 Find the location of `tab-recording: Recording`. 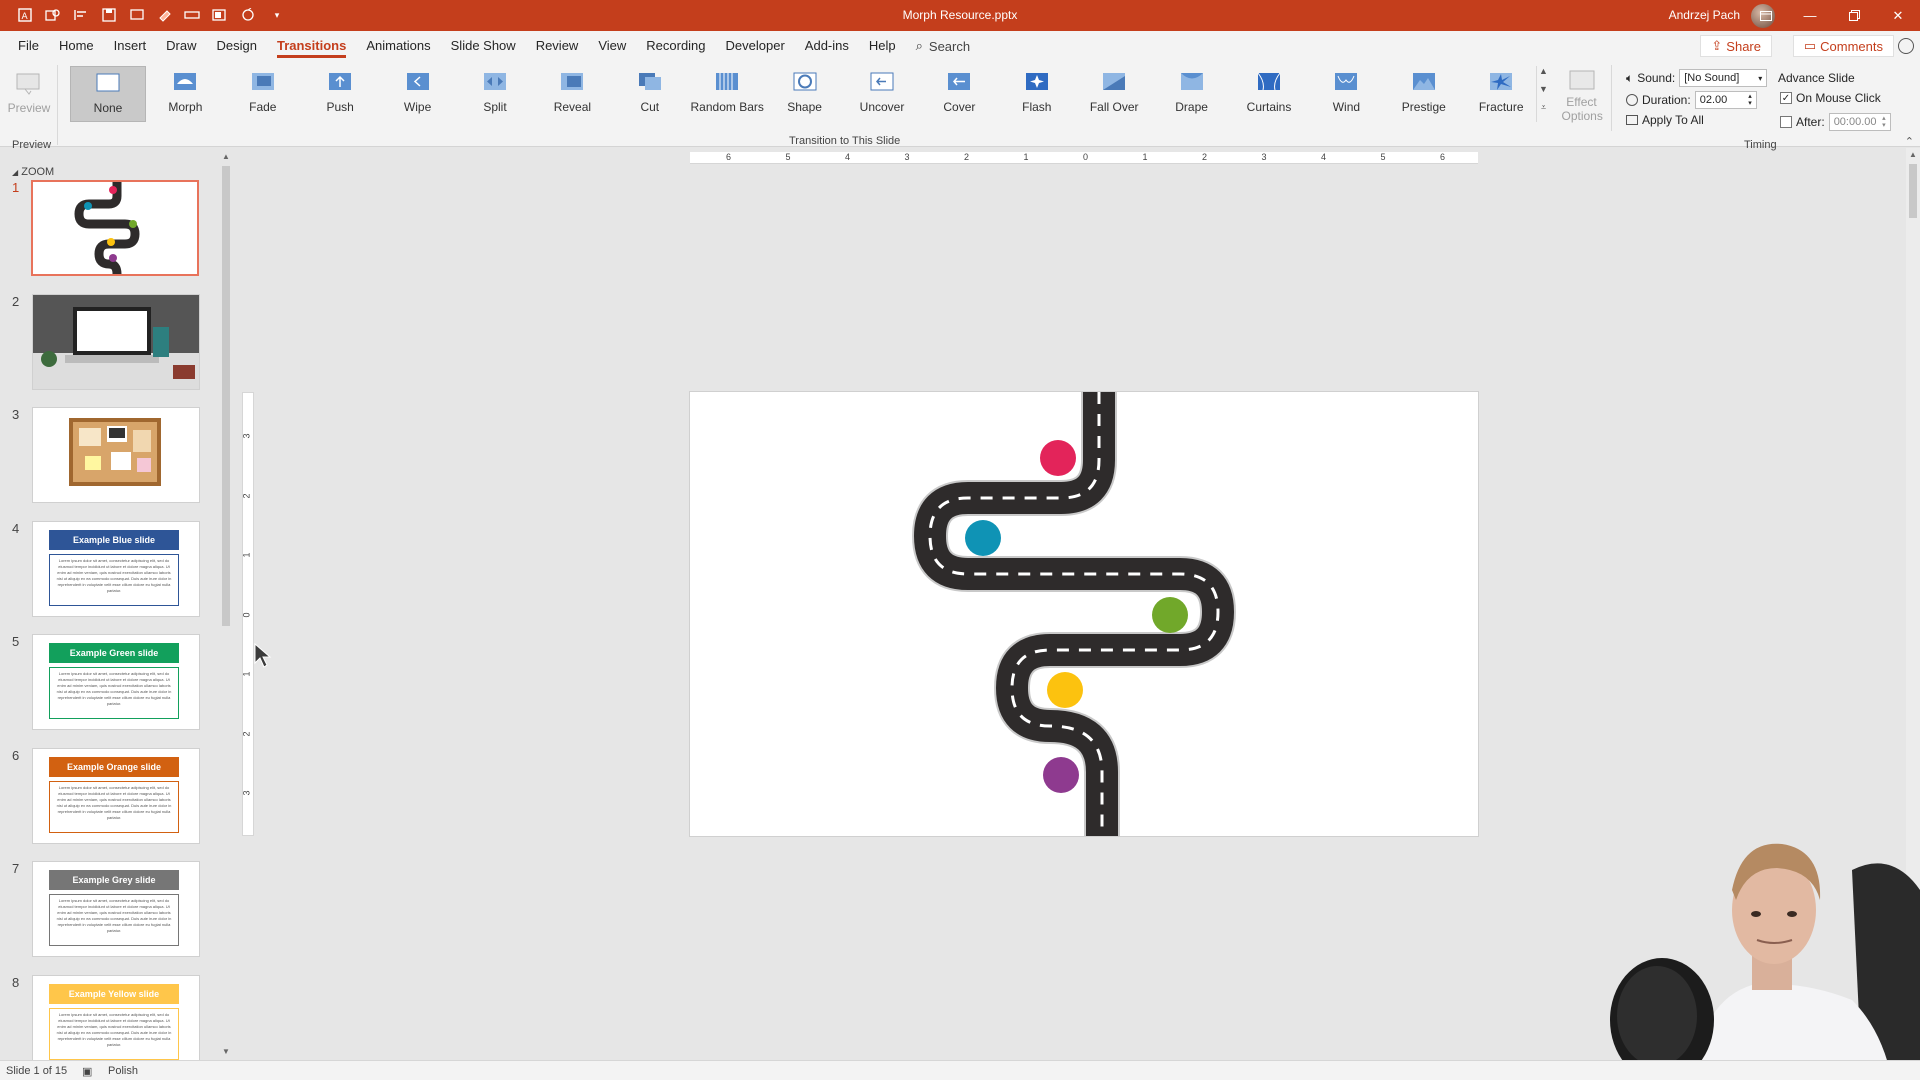

tab-recording: Recording is located at coordinates (675, 46).